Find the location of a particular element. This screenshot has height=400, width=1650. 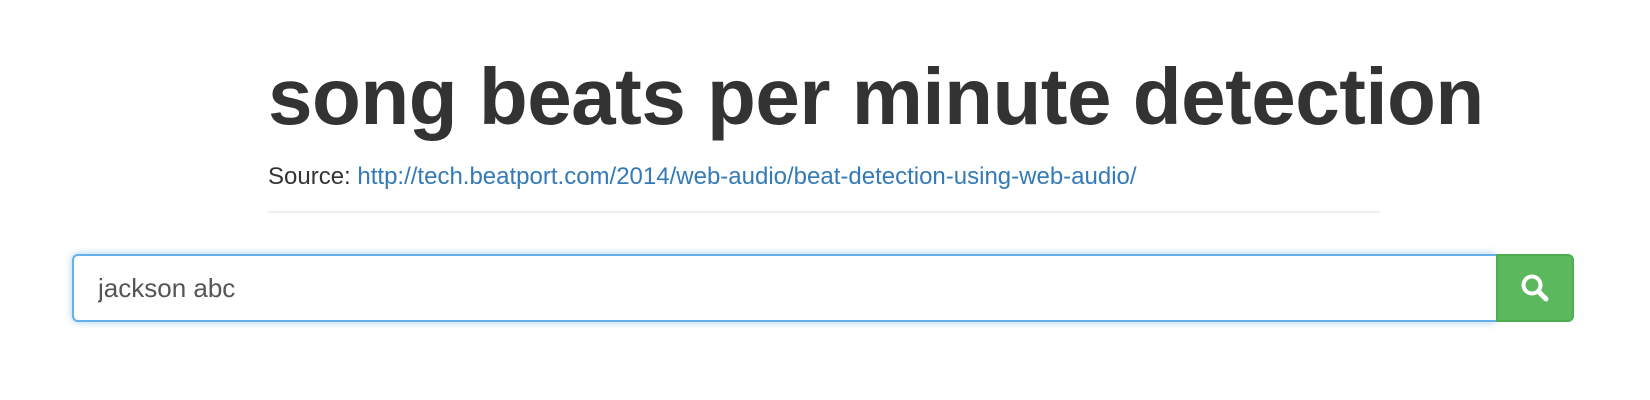

source-label: Source: is located at coordinates (309, 176).